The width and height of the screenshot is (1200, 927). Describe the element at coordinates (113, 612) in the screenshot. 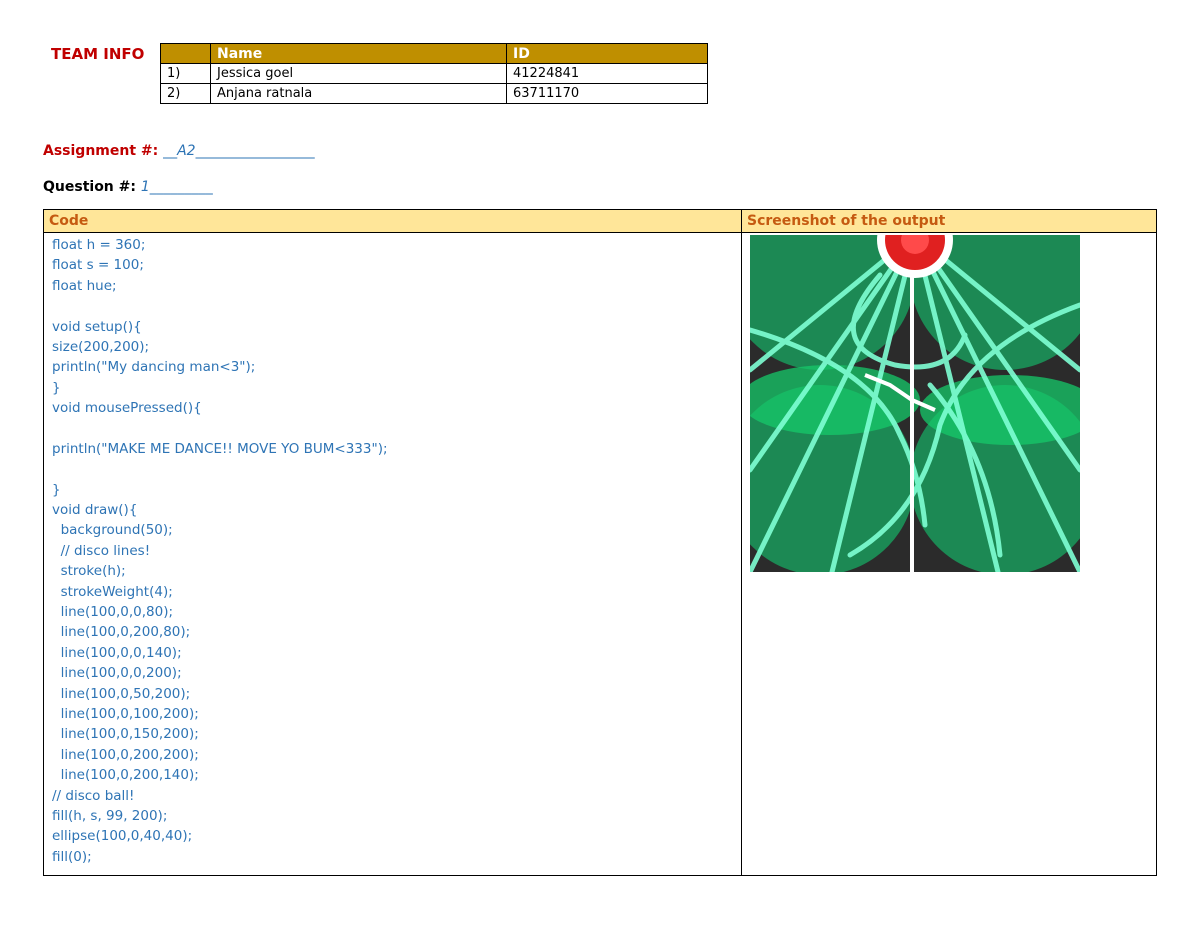

I see `code-line: line(100,0,0,80);` at that location.